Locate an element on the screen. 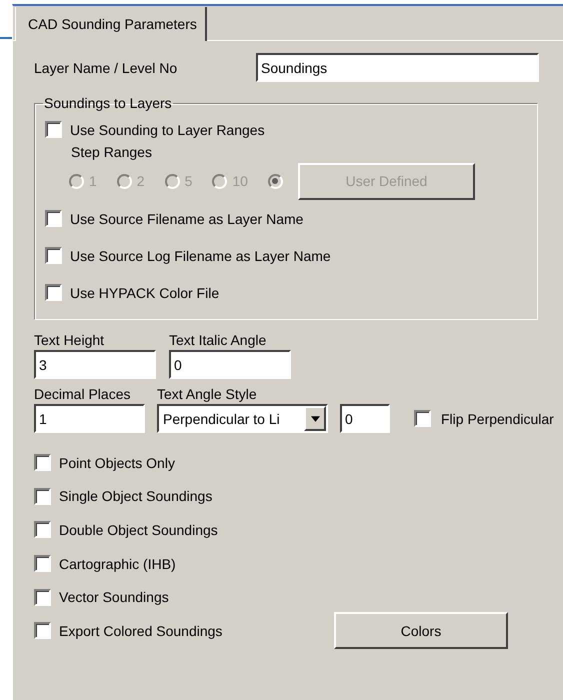 The width and height of the screenshot is (563, 700). radio-label: 1 is located at coordinates (93, 181).